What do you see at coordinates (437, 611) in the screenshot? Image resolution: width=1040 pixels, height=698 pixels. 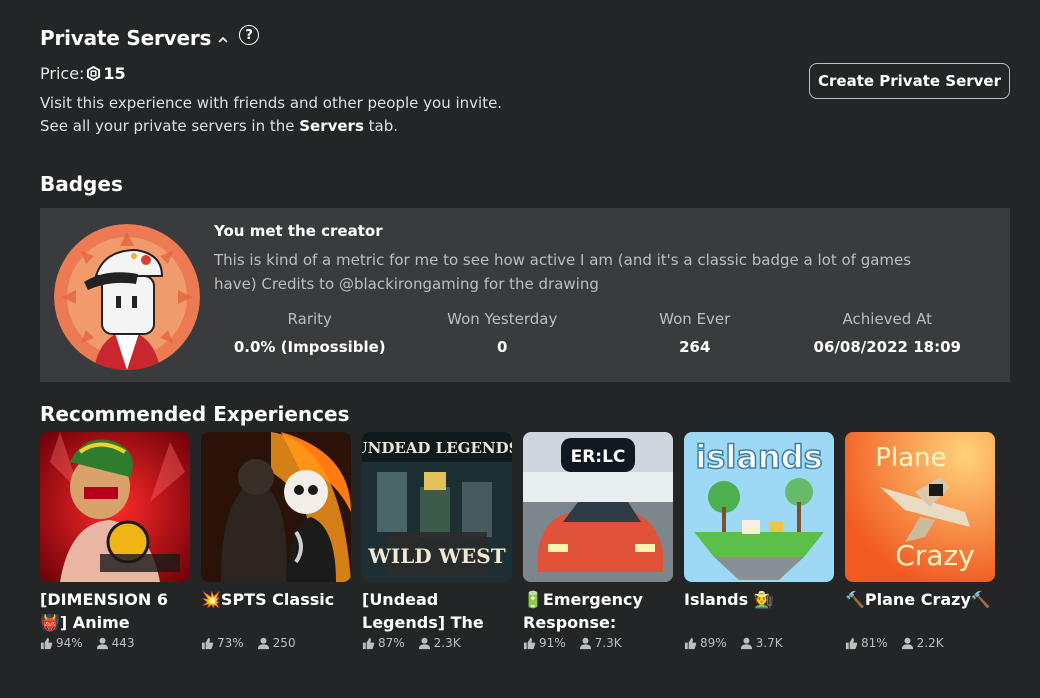 I see `game-name: [Undead Legends] The` at bounding box center [437, 611].